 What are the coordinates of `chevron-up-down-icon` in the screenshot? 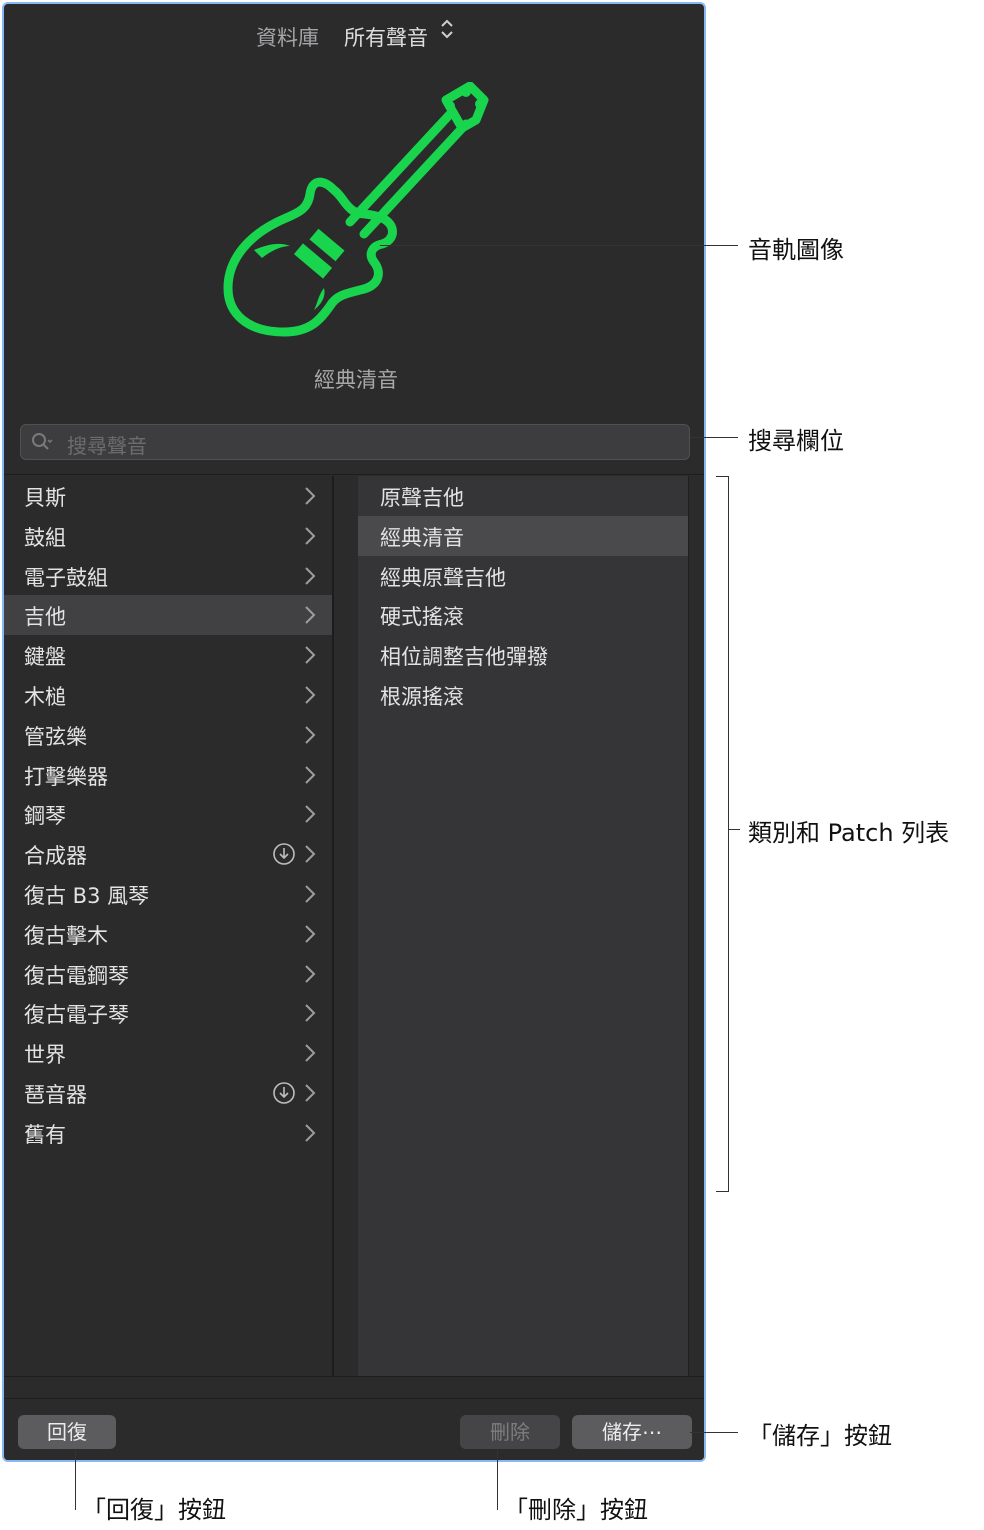 It's located at (447, 29).